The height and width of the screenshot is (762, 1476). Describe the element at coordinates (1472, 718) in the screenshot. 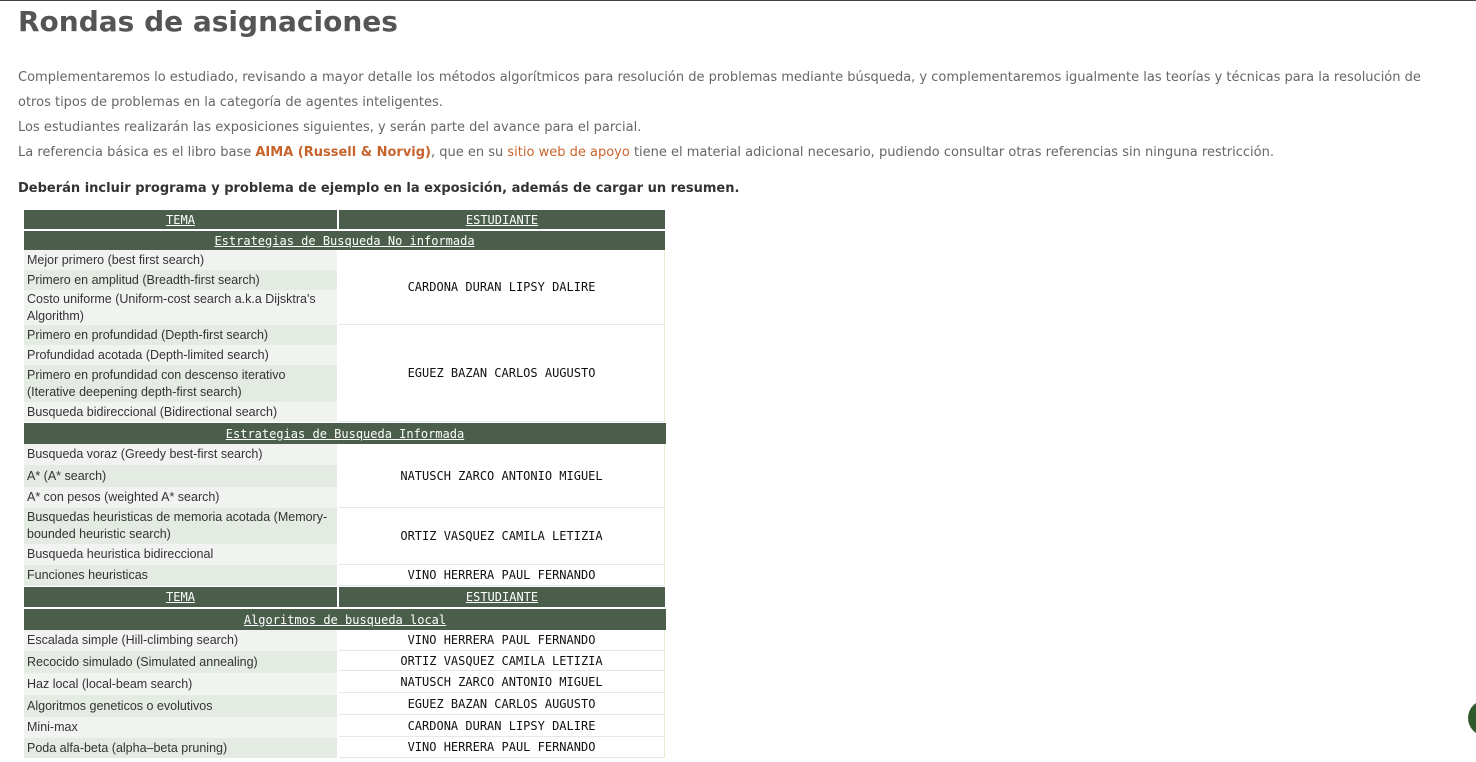

I see `floating-action-button` at that location.